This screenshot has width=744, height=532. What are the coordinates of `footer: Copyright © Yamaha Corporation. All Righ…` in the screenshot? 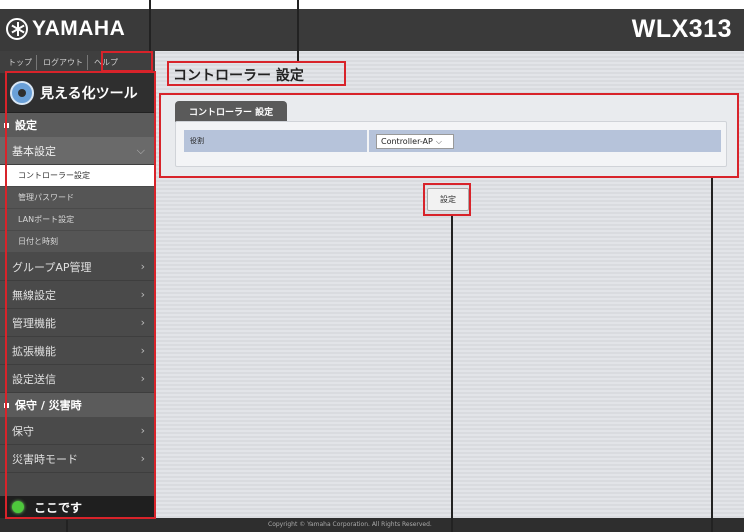 It's located at (372, 525).